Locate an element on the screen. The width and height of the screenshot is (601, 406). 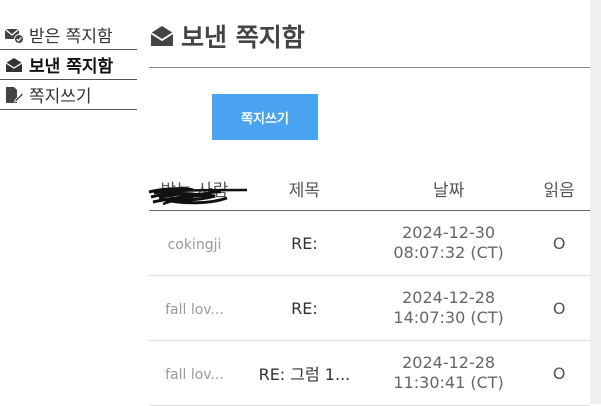
sidebar-item-inbox: 받은 쪽지함 is located at coordinates (68, 35).